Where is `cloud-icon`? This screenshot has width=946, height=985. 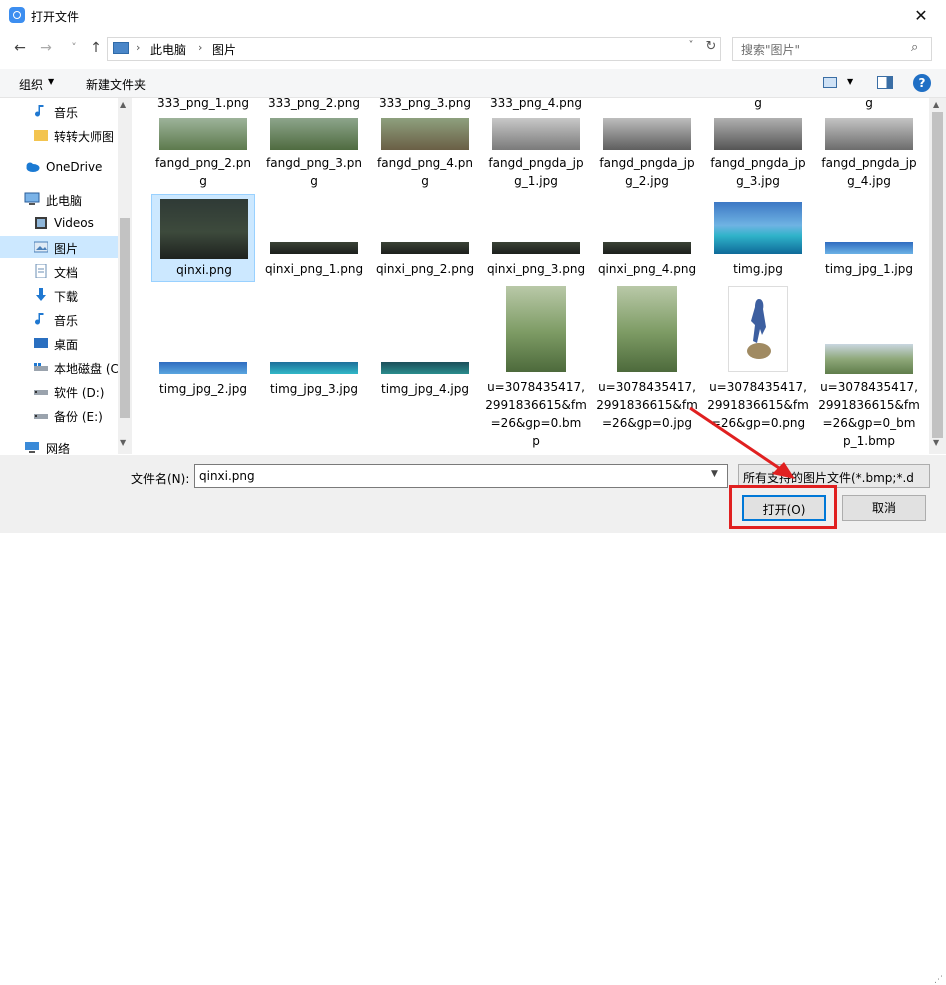 cloud-icon is located at coordinates (32, 167).